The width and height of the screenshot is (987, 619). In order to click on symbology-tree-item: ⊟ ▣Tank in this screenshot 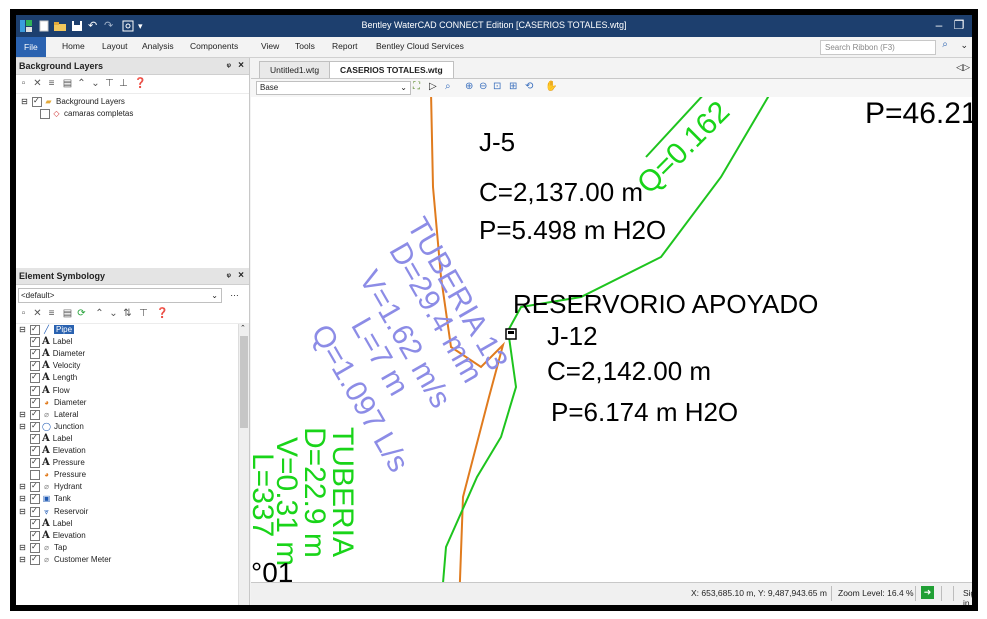, I will do `click(44, 498)`.